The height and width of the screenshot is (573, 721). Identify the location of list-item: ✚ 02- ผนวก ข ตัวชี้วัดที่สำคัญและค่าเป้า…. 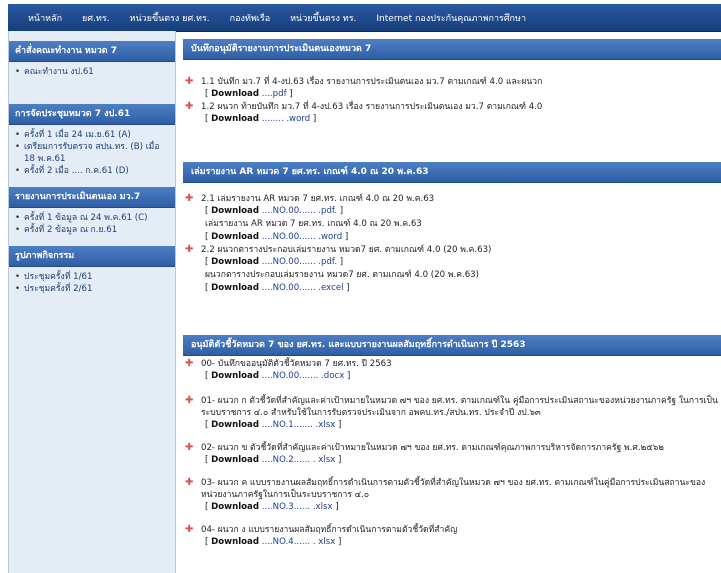
(424, 448).